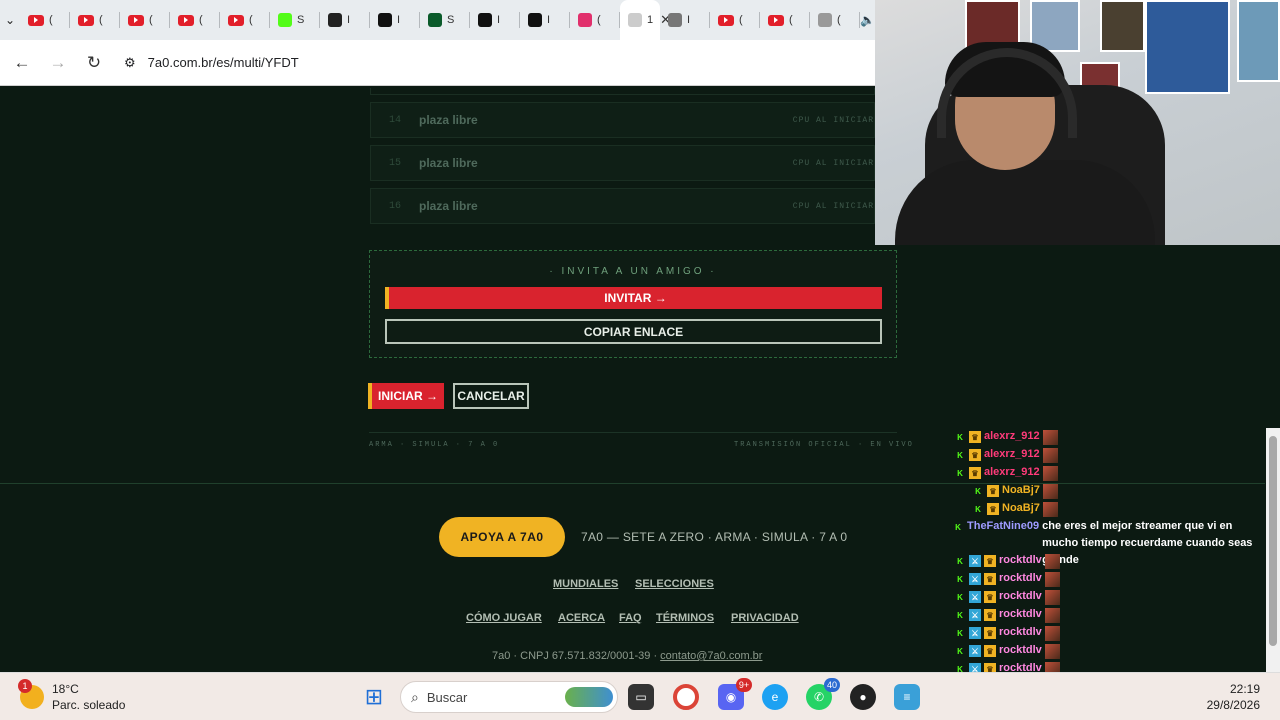  Describe the element at coordinates (581, 618) in the screenshot. I see `link-acerca: ACERCA` at that location.